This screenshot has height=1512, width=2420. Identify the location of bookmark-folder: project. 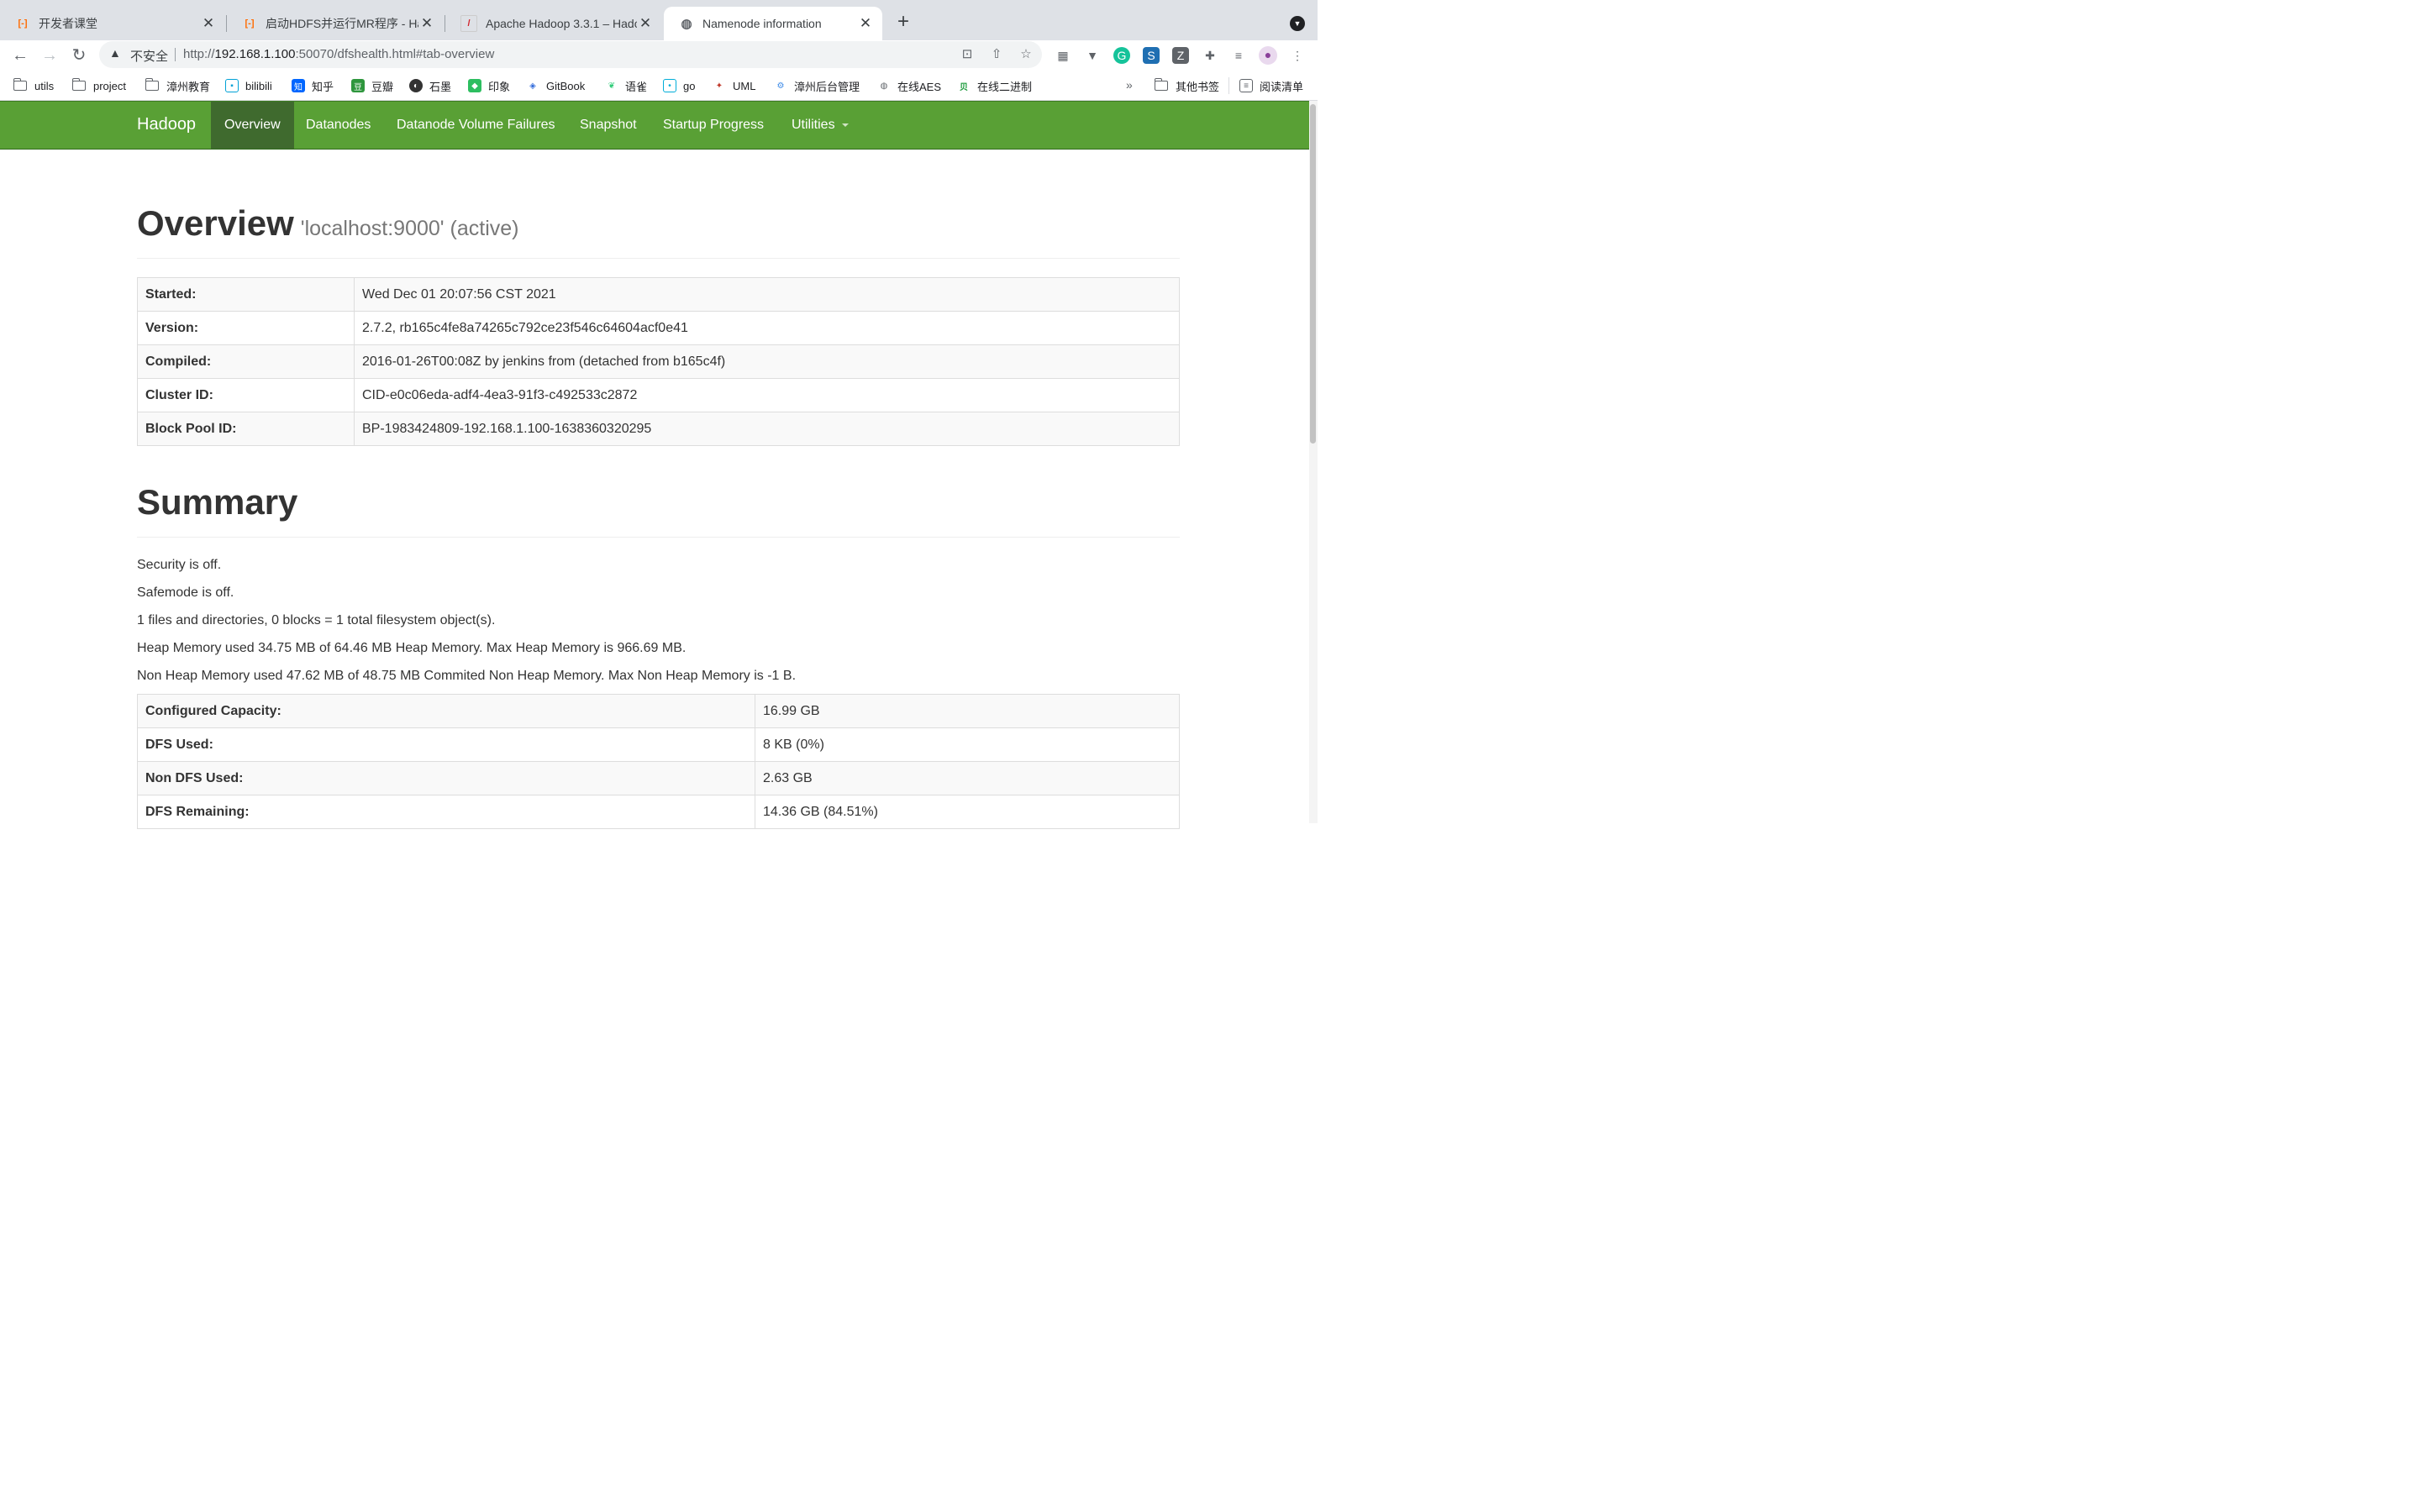
(98, 86).